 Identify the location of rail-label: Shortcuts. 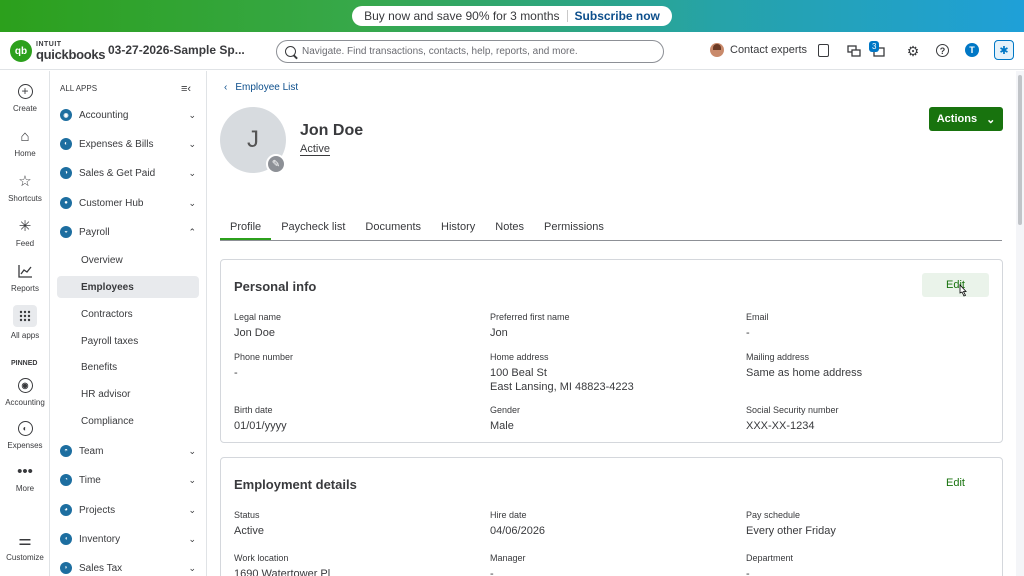
(25, 198).